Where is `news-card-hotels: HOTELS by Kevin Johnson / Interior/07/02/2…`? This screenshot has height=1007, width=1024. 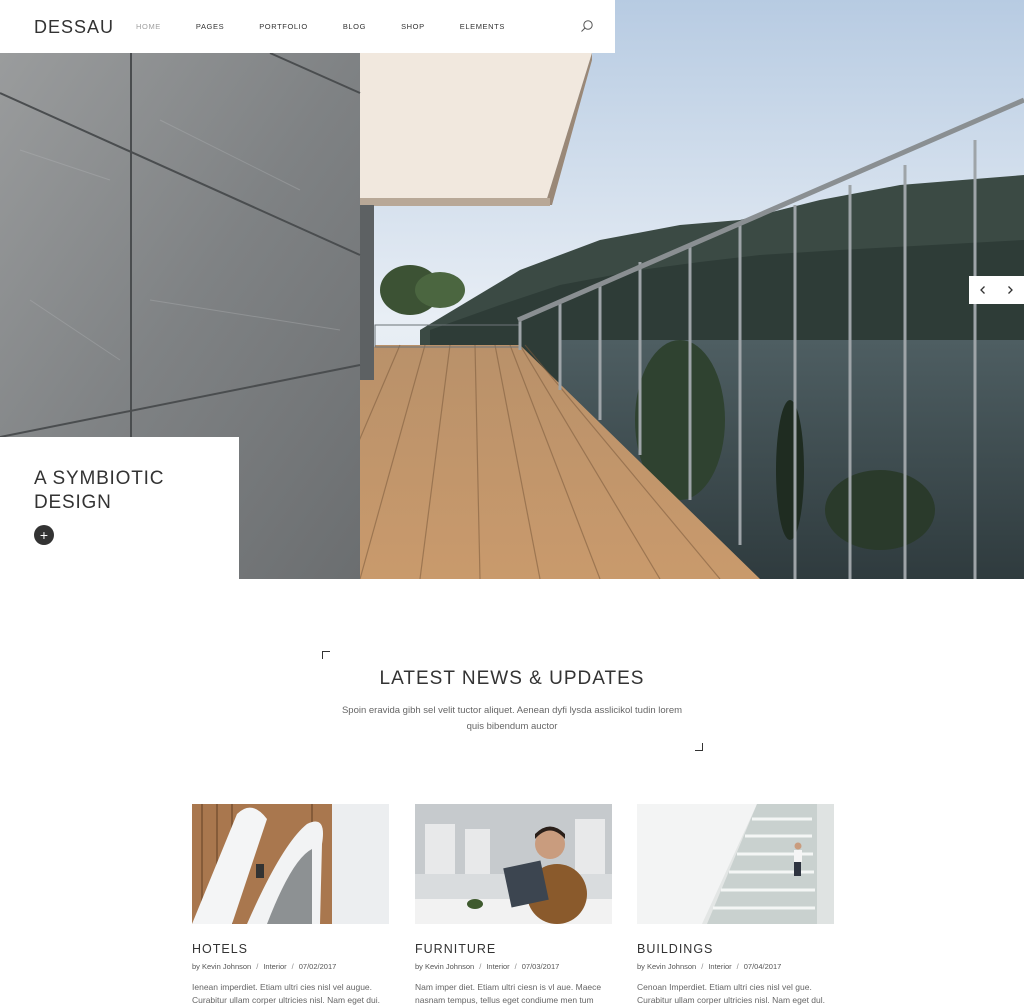 news-card-hotels: HOTELS by Kevin Johnson / Interior/07/02/2… is located at coordinates (290, 905).